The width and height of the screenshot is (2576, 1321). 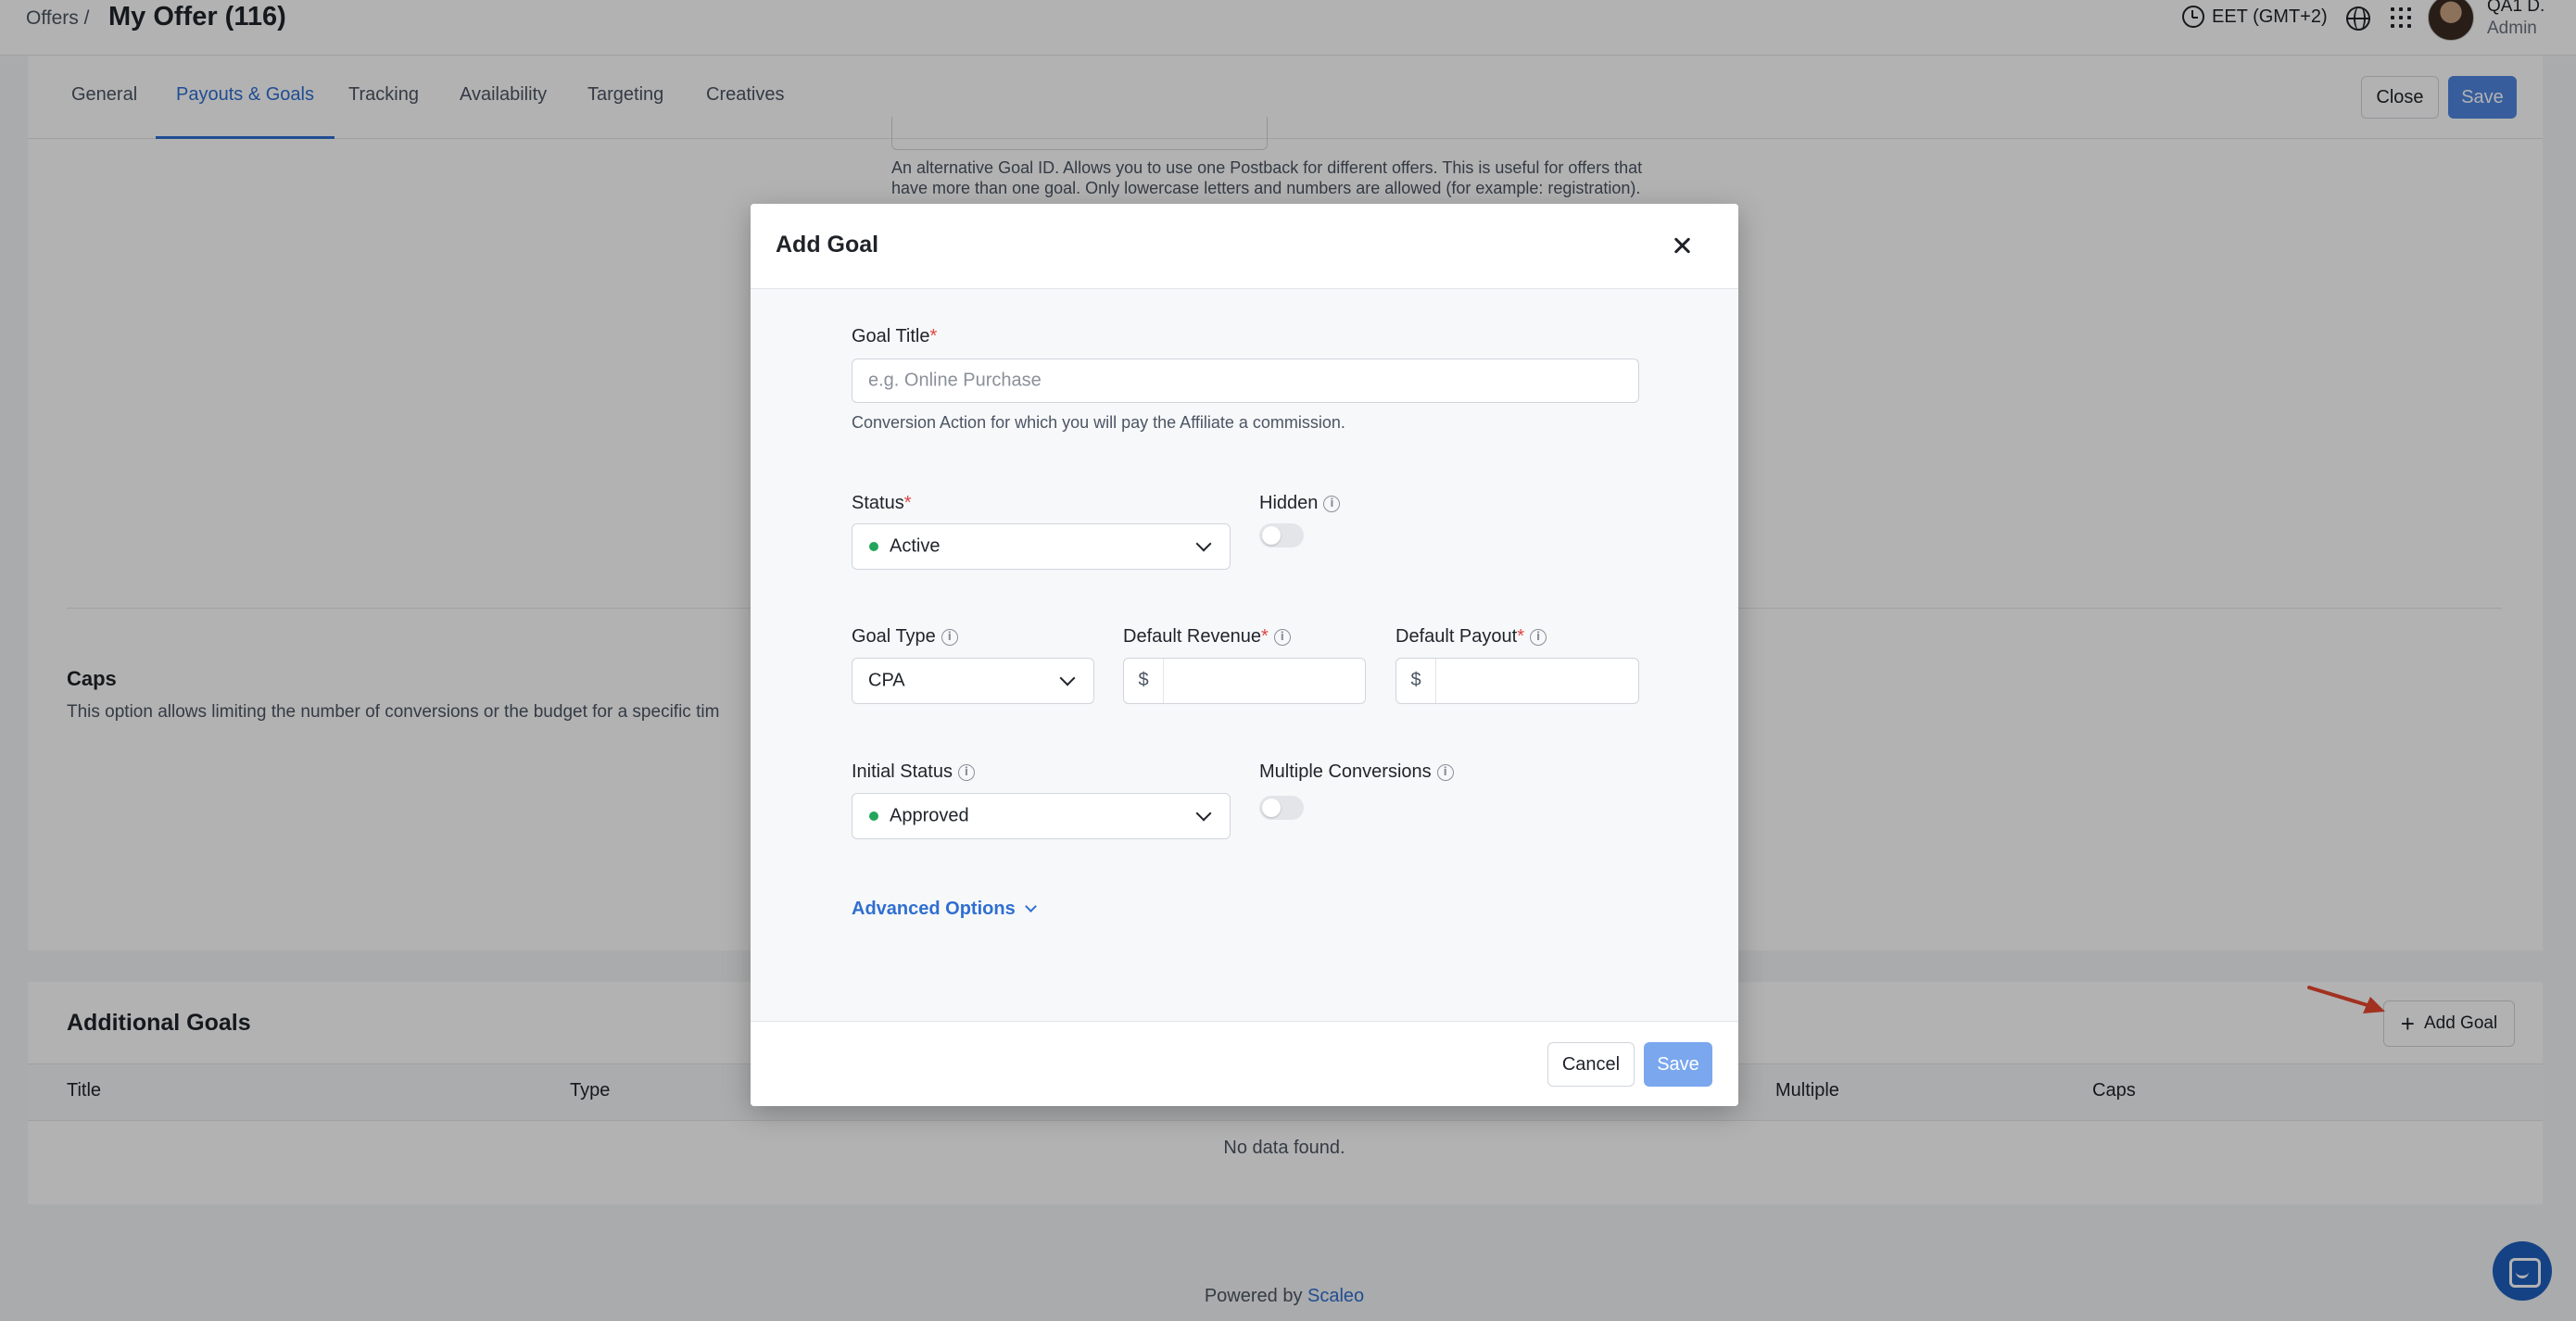 I want to click on initial-status-label: Initial Status i, so click(x=913, y=772).